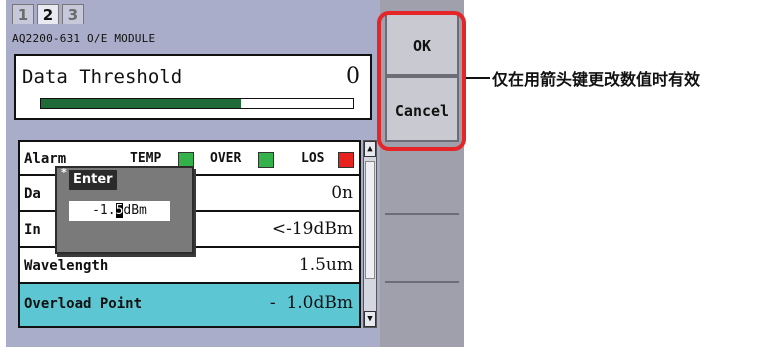 Image resolution: width=770 pixels, height=347 pixels. I want to click on scroll-down-arrow-icon: ▼, so click(370, 319).